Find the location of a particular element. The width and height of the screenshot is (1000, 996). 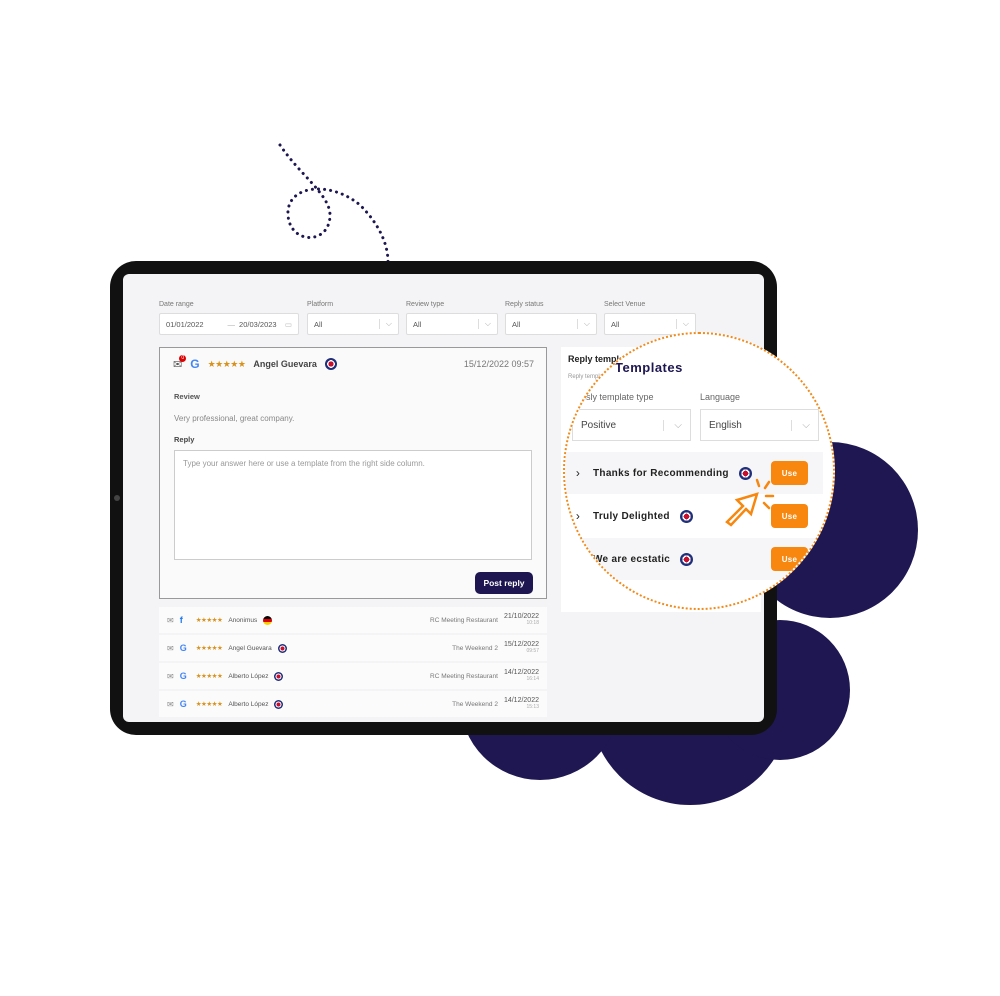

time-text: 09:57 is located at coordinates (532, 651).